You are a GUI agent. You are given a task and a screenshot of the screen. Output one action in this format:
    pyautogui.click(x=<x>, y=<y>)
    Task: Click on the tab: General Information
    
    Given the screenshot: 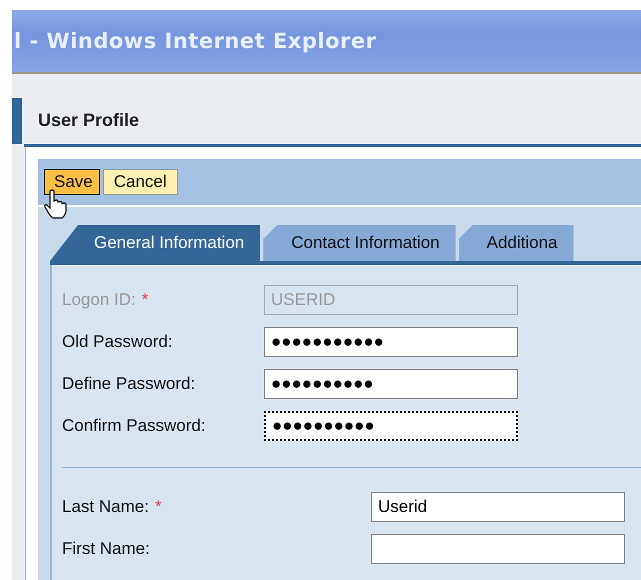 What is the action you would take?
    pyautogui.click(x=155, y=243)
    